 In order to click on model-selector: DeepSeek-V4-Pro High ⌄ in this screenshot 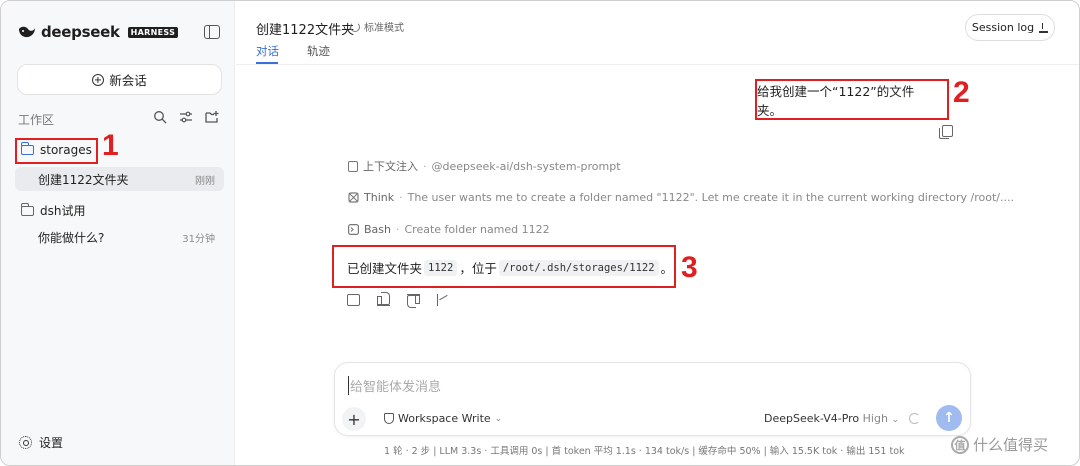, I will do `click(831, 418)`.